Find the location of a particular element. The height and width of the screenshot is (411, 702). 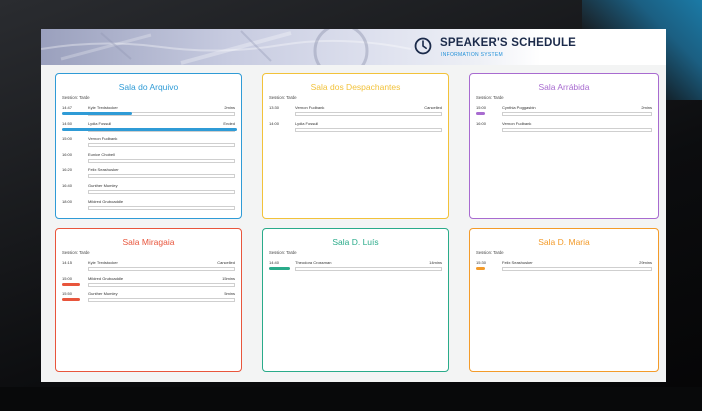

row-time: 14:00 is located at coordinates (274, 123).